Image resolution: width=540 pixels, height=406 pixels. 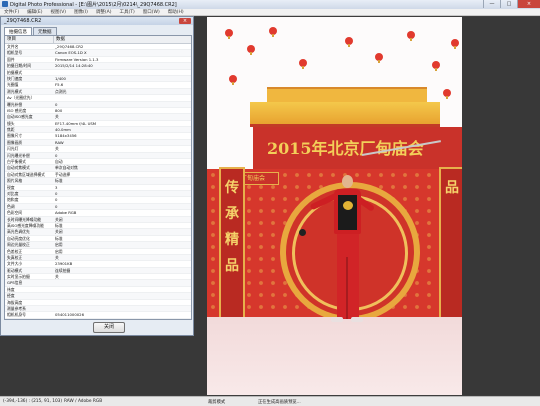 I want to click on row-item-label: Av（光圈优先）, so click(x=21, y=98).